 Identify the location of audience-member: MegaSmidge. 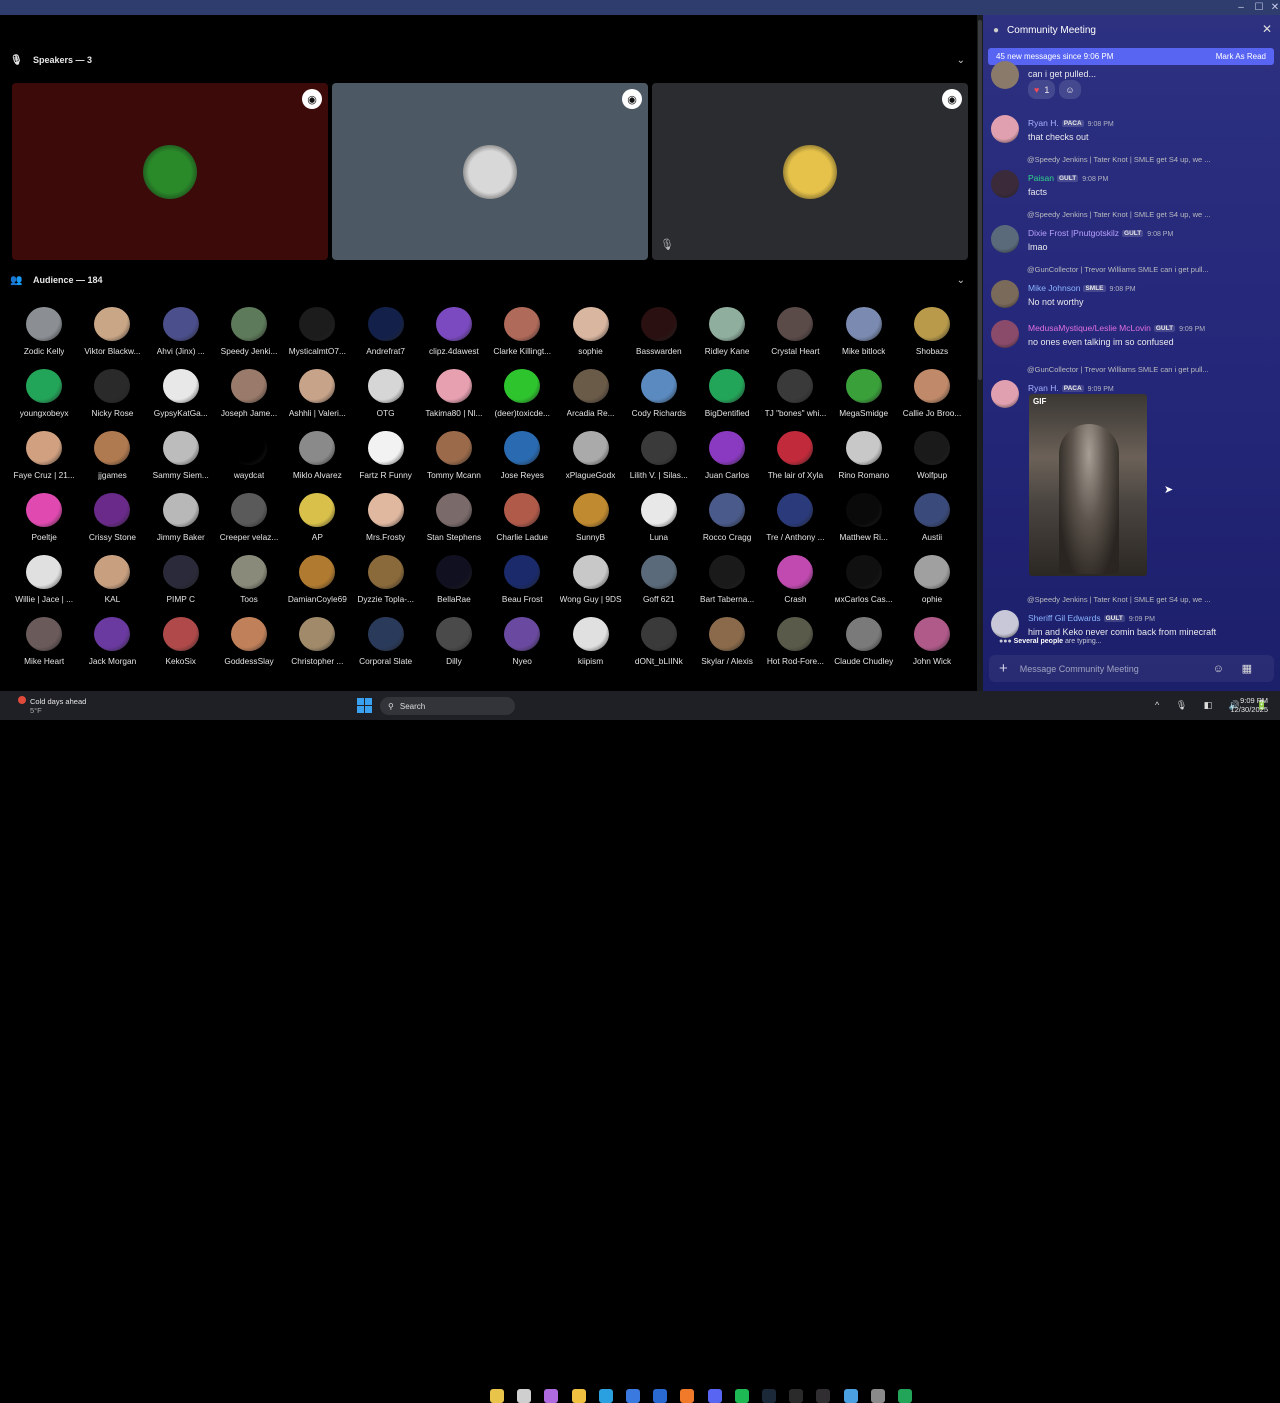
(864, 393).